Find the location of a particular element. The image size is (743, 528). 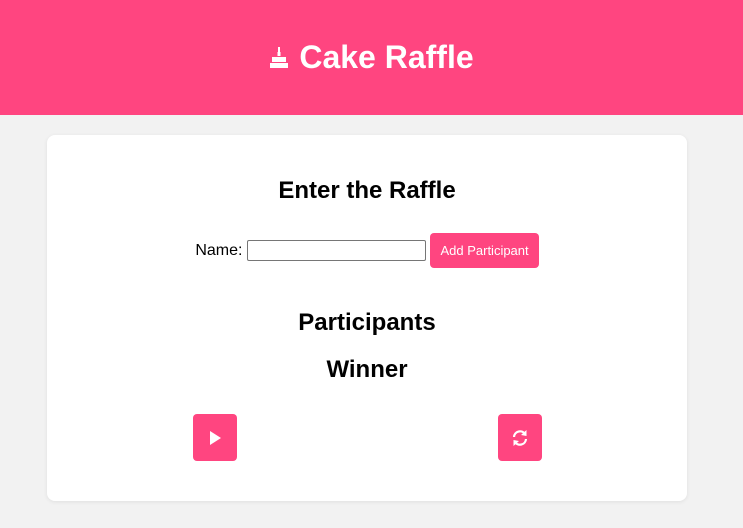

play-icon is located at coordinates (215, 437).